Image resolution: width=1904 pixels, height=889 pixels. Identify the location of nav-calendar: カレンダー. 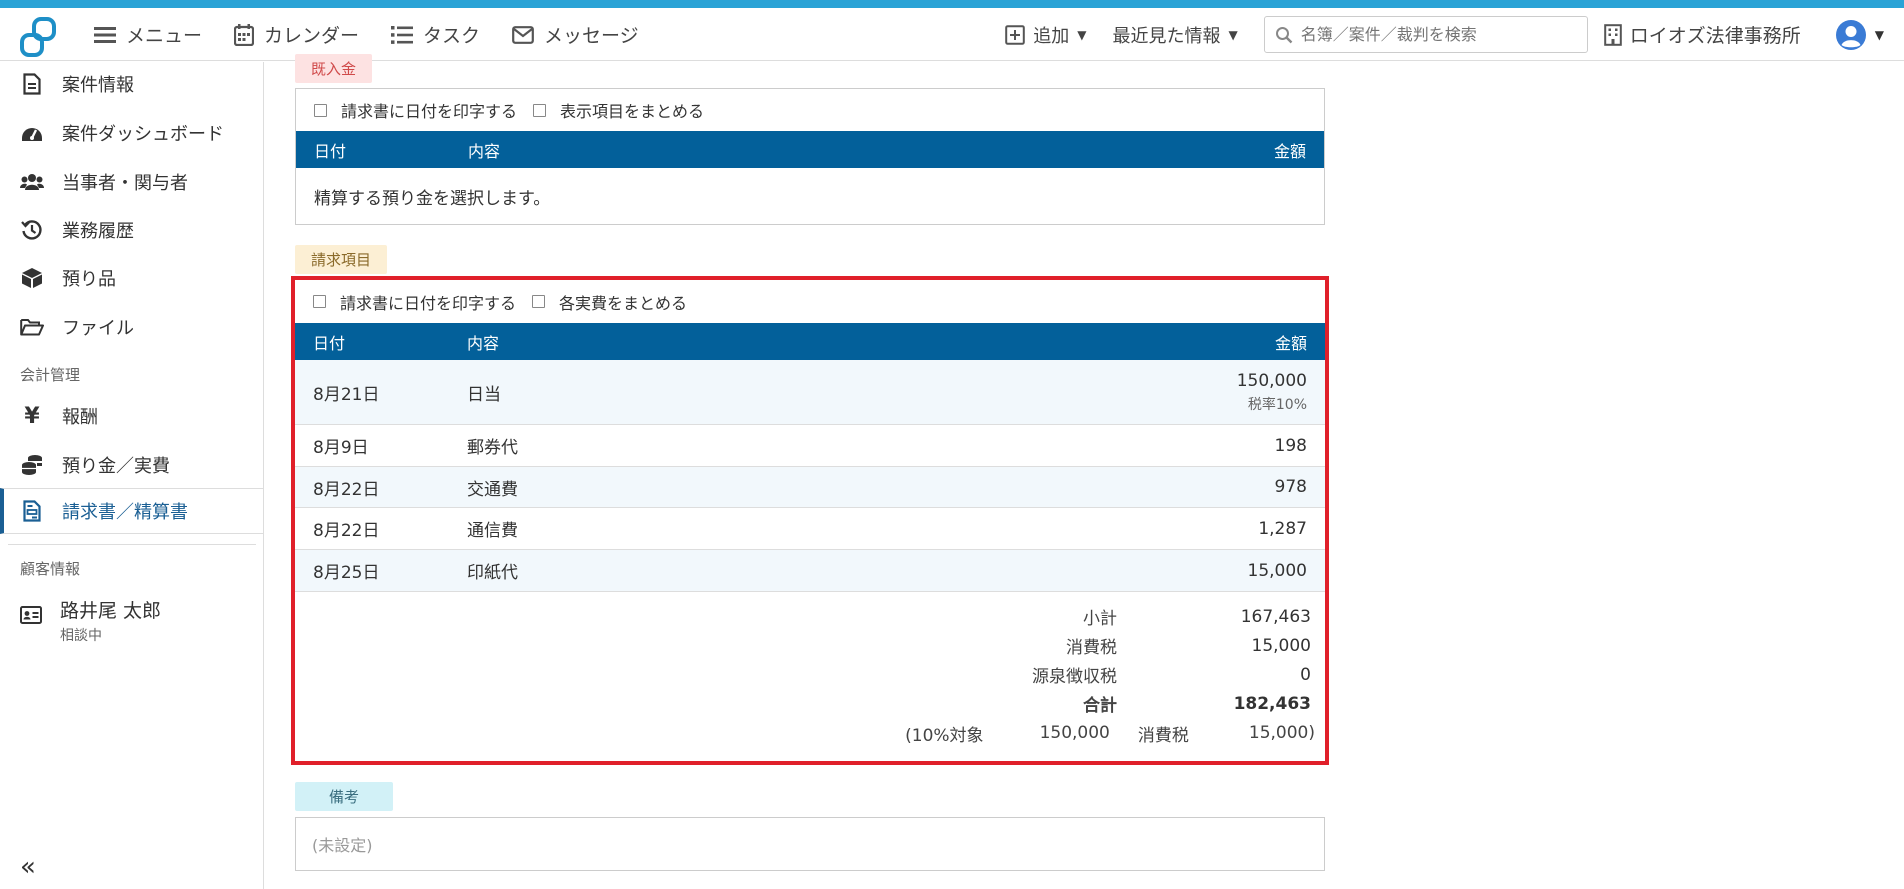
(296, 34).